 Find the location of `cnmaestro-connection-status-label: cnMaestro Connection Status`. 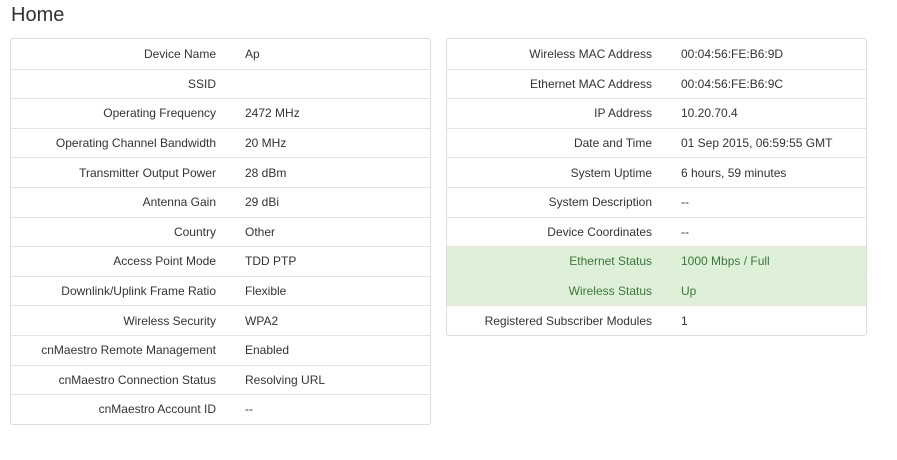

cnmaestro-connection-status-label: cnMaestro Connection Status is located at coordinates (137, 379).